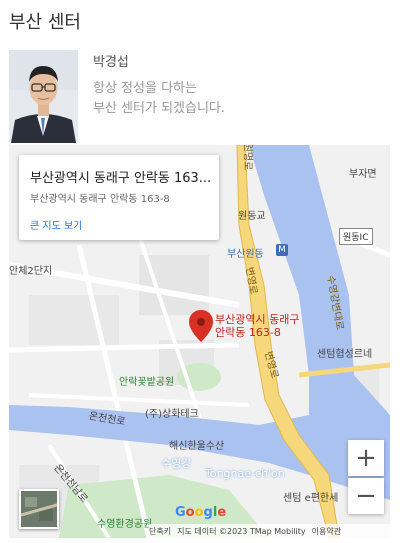 This screenshot has height=543, width=400. Describe the element at coordinates (345, 354) in the screenshot. I see `map-label-senteom: 센텀협성르네` at that location.